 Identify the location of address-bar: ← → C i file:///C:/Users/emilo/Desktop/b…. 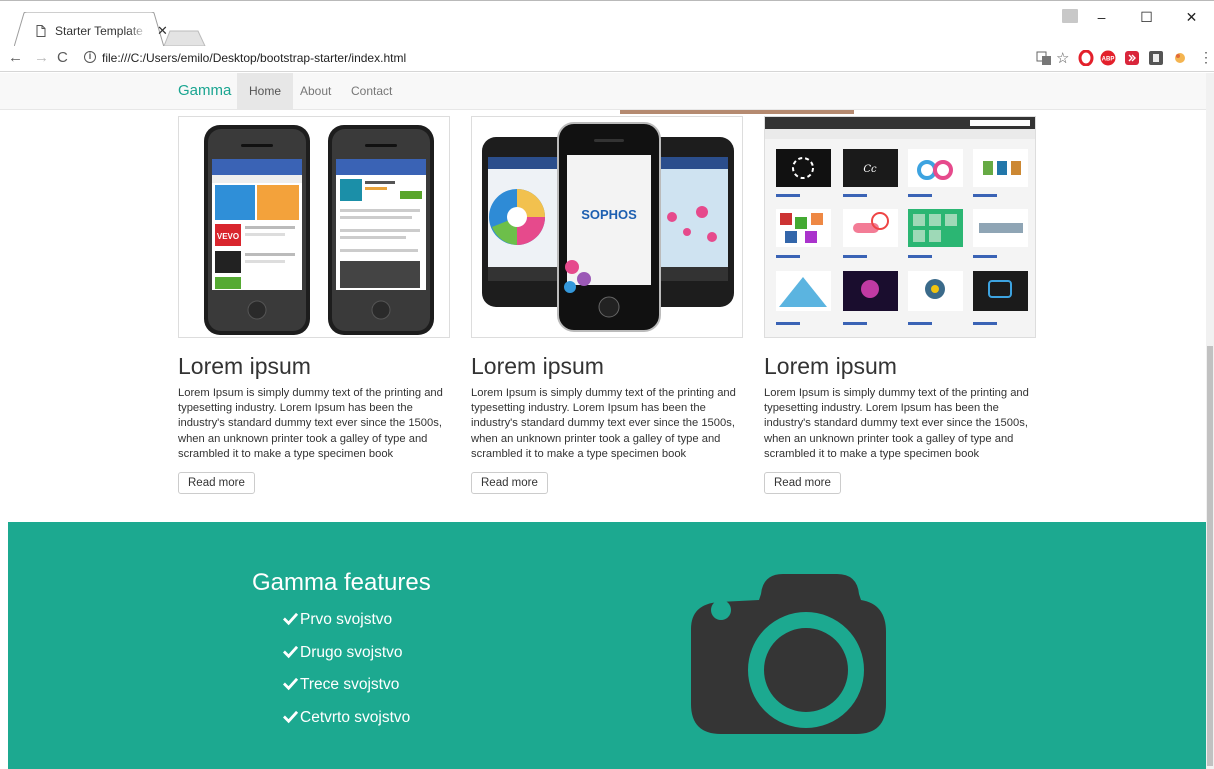
(607, 59).